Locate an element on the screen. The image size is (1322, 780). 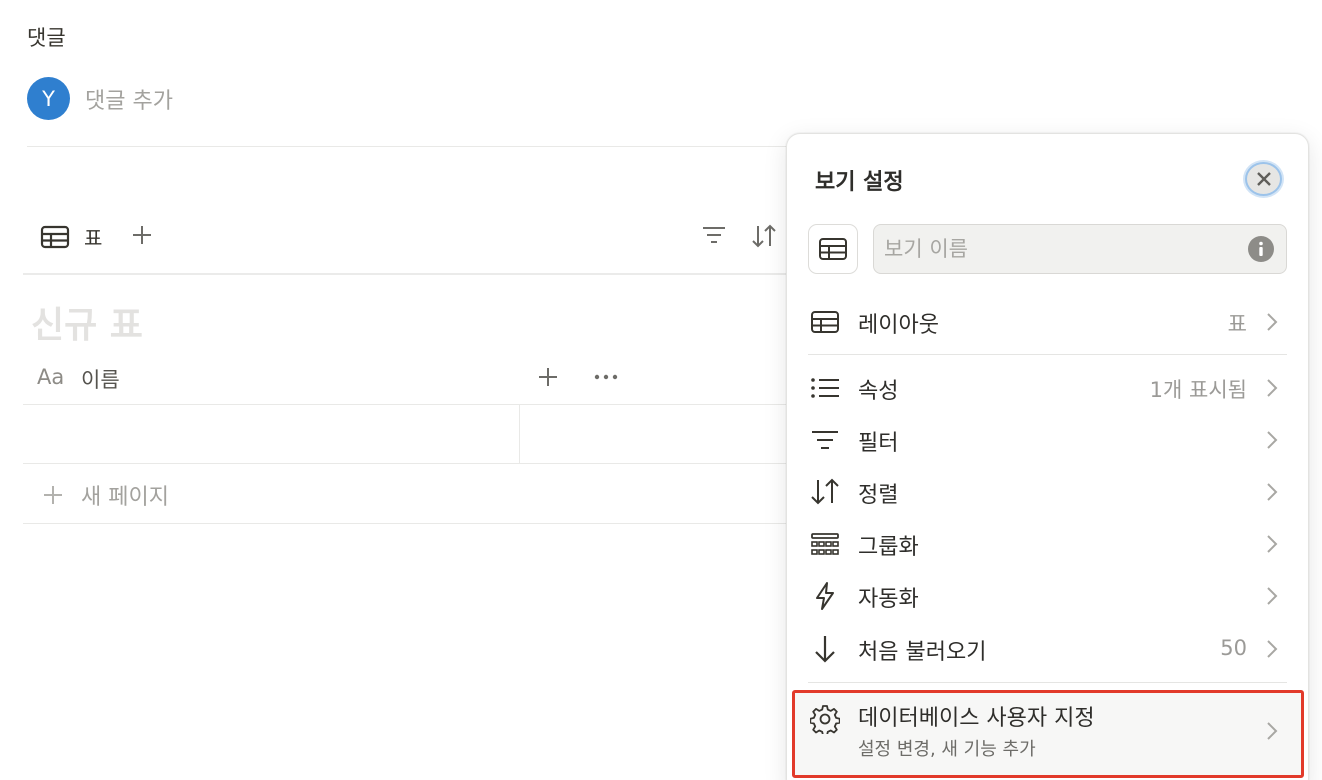
group-icon is located at coordinates (825, 544).